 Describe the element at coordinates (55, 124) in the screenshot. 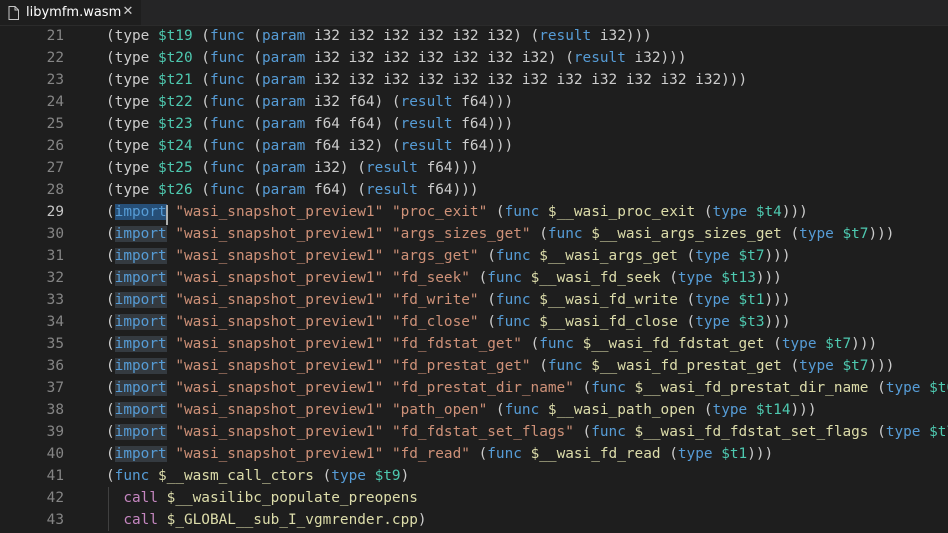

I see `line-number: 25` at that location.